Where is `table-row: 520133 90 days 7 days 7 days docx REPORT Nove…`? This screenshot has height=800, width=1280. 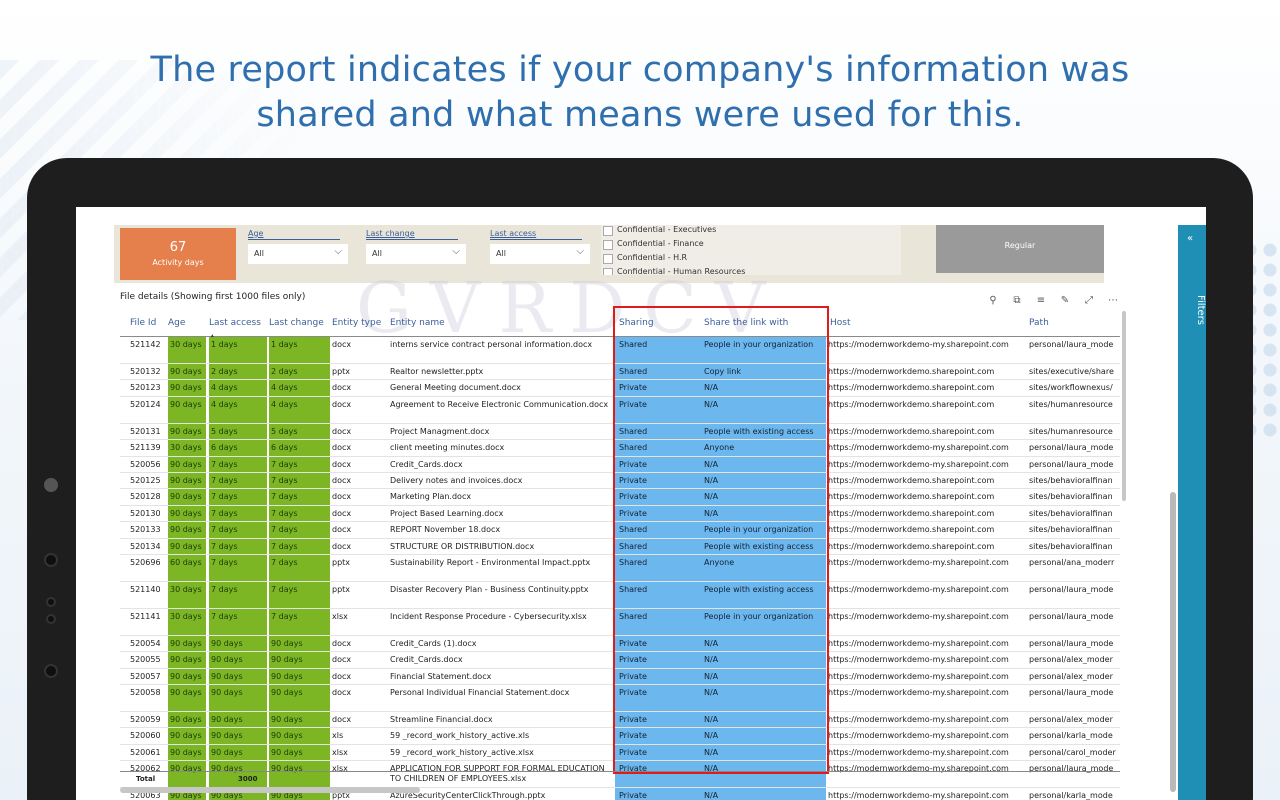
table-row: 520133 90 days 7 days 7 days docx REPORT Nove… is located at coordinates (620, 530).